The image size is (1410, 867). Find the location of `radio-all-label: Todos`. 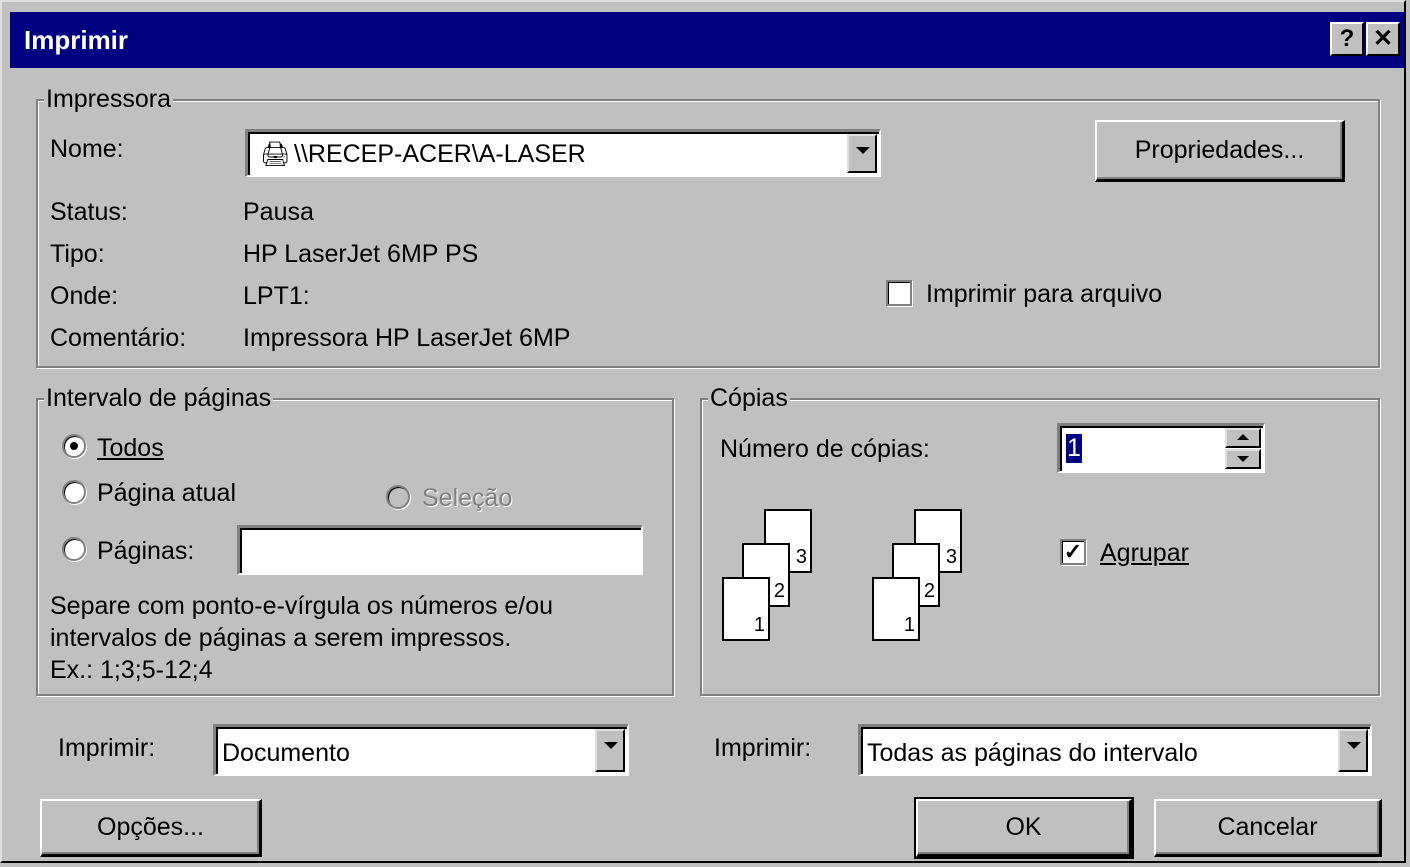

radio-all-label: Todos is located at coordinates (130, 448).